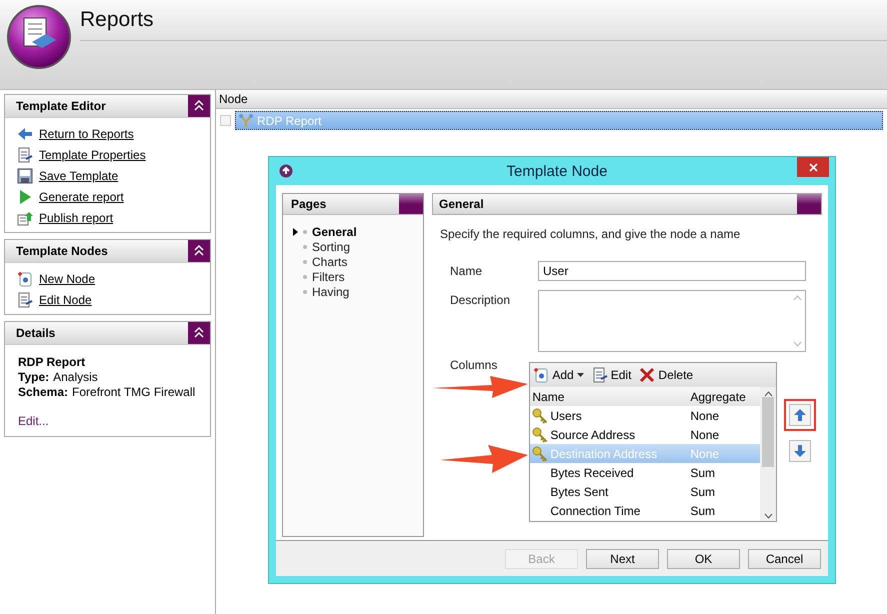  What do you see at coordinates (580, 375) in the screenshot?
I see `caret-icon` at bounding box center [580, 375].